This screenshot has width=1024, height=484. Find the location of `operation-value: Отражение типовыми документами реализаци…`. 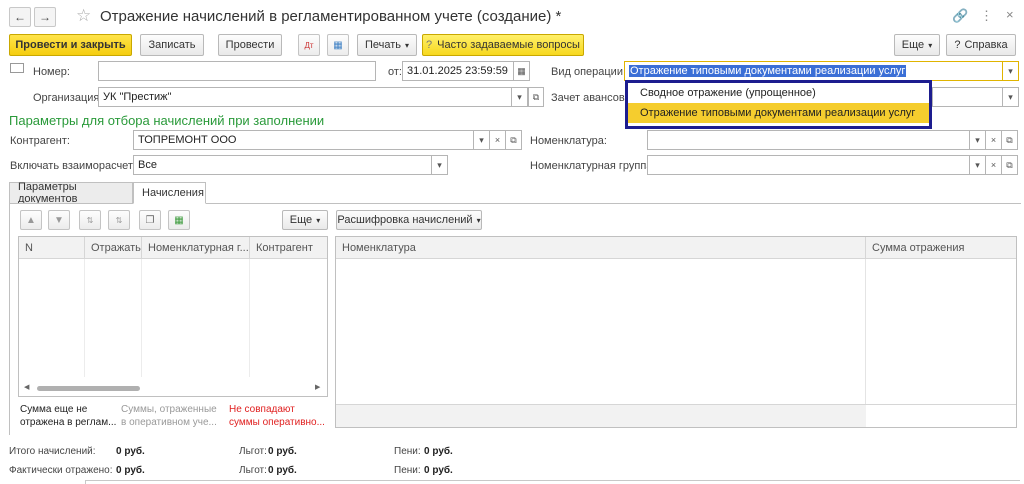

operation-value: Отражение типовыми документами реализаци… is located at coordinates (768, 71).